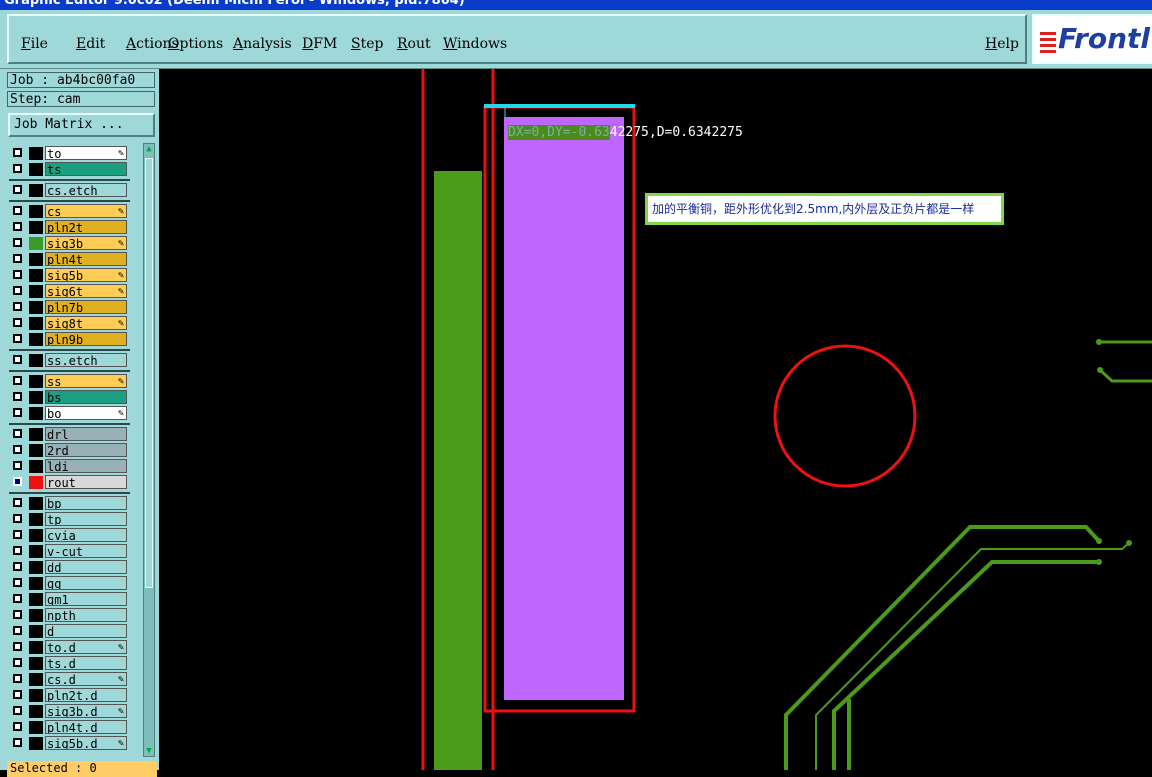  I want to click on layer-row-drl: drl, so click(69, 434).